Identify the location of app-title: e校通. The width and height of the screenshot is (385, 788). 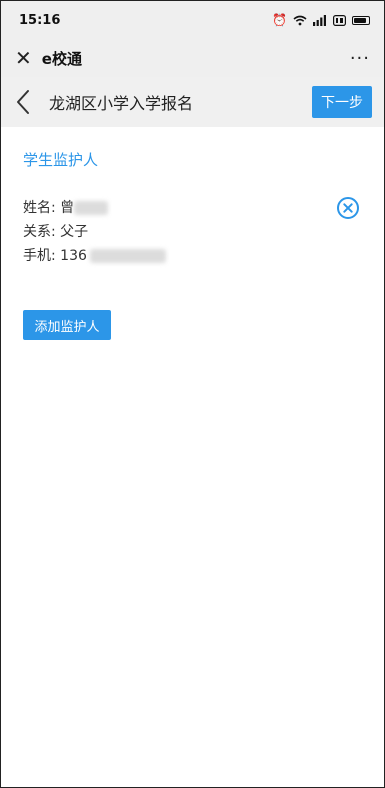
(61, 58).